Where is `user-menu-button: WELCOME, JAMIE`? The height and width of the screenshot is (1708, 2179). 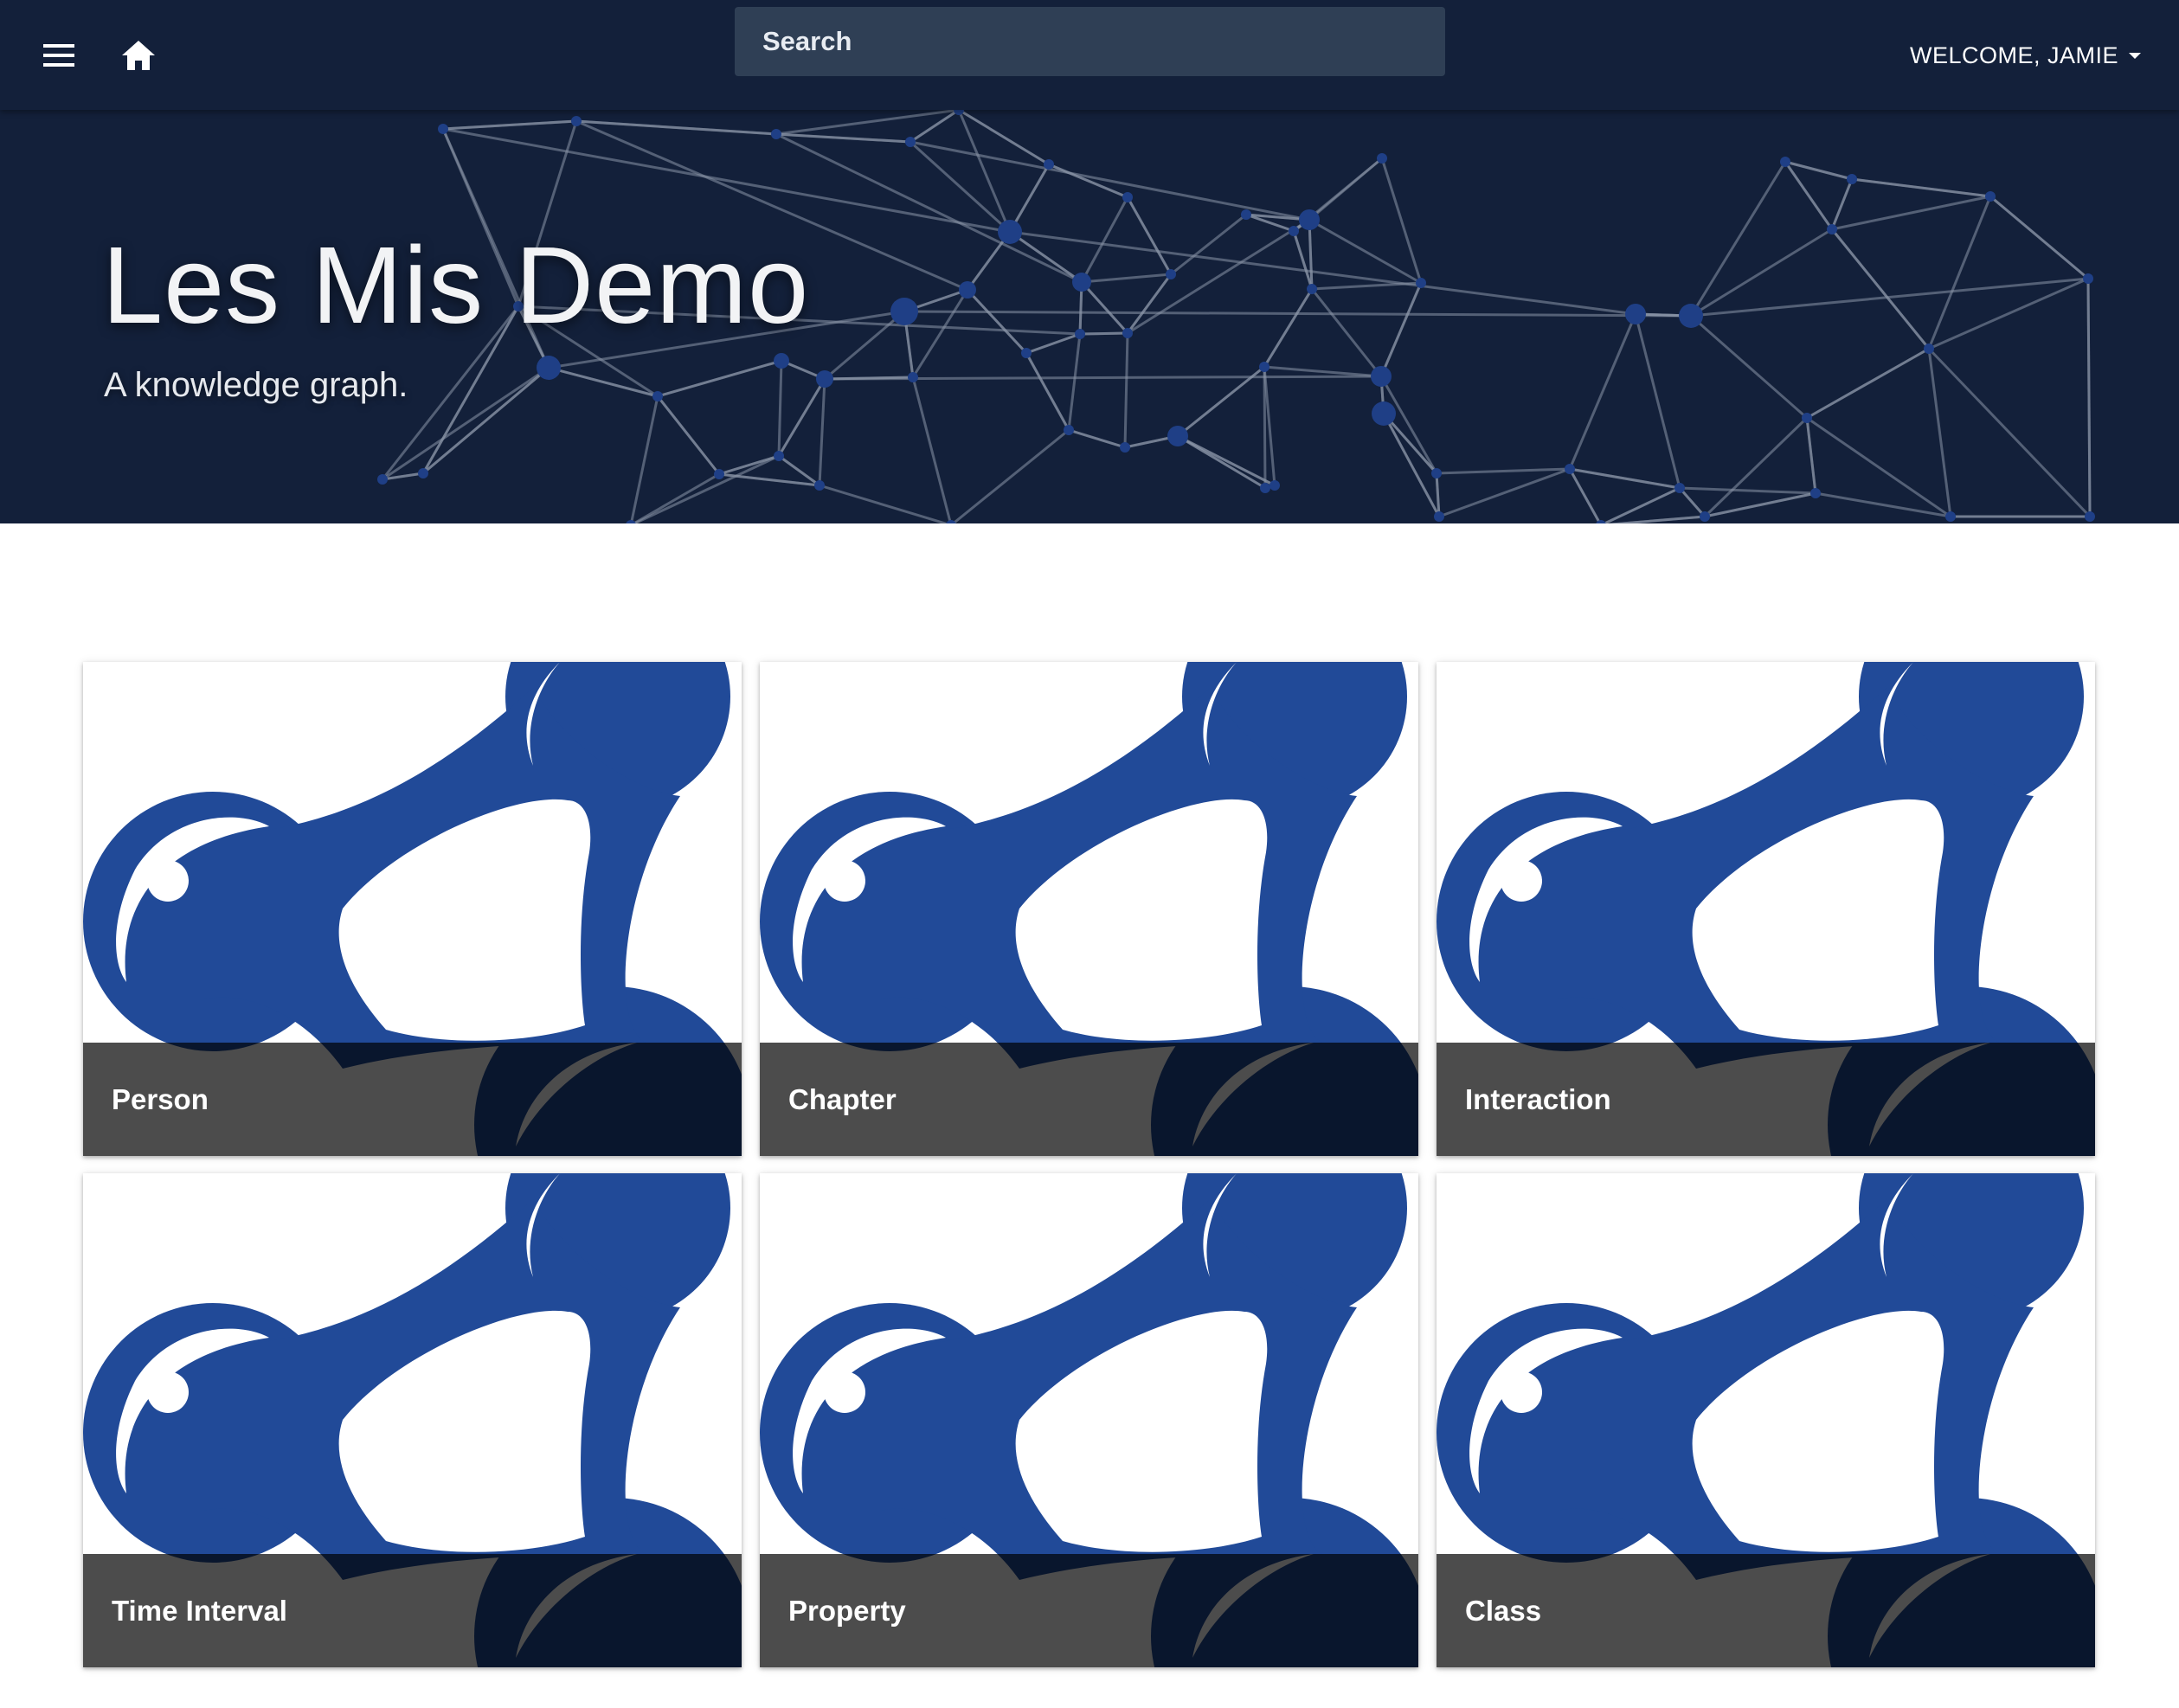
user-menu-button: WELCOME, JAMIE is located at coordinates (2026, 56).